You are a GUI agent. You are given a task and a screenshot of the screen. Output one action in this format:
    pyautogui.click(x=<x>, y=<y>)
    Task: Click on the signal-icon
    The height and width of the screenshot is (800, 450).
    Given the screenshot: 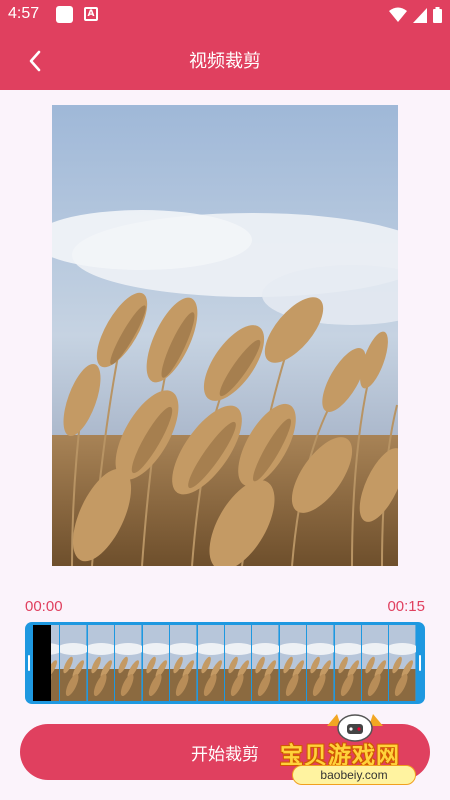 What is the action you would take?
    pyautogui.click(x=420, y=15)
    